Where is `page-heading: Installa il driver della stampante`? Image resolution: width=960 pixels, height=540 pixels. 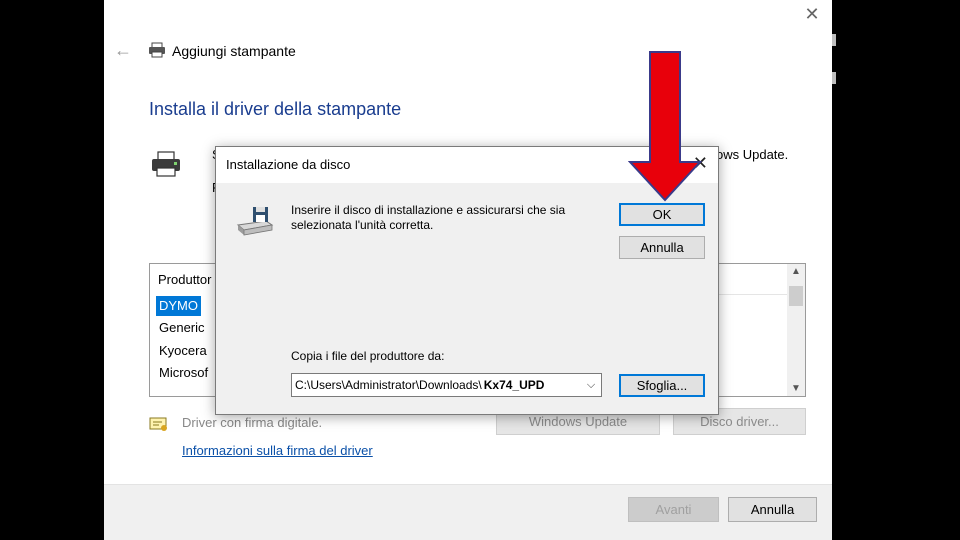 page-heading: Installa il driver della stampante is located at coordinates (275, 109).